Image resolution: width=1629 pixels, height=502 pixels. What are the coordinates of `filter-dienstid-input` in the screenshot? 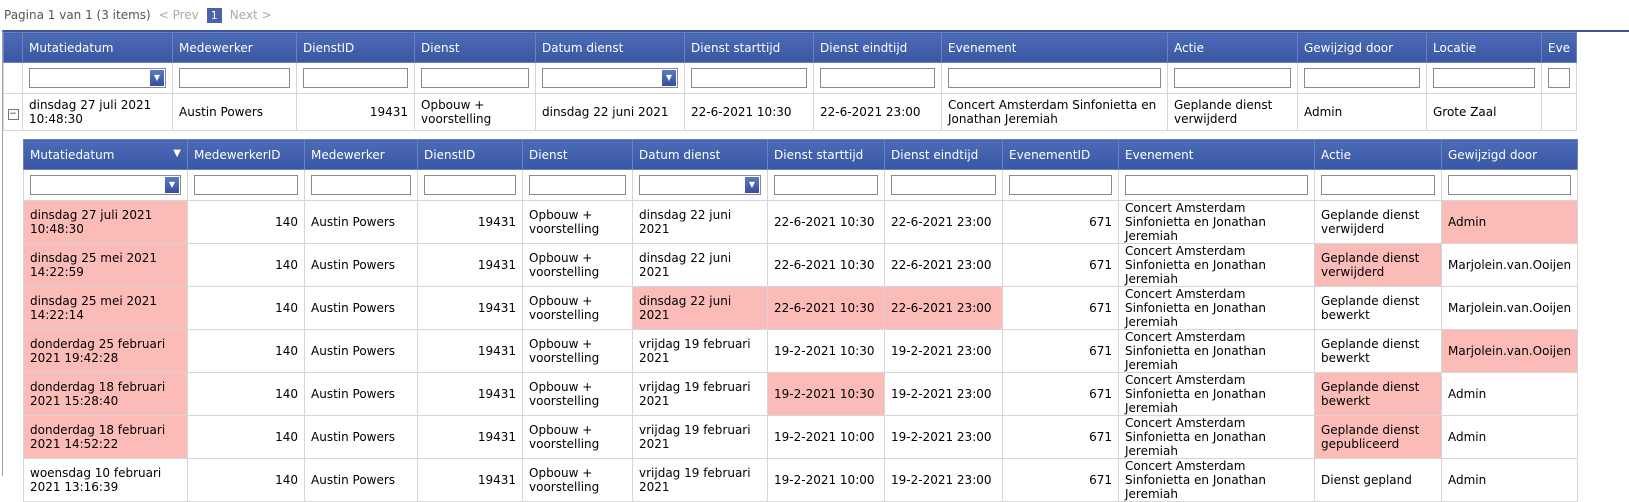 It's located at (355, 78).